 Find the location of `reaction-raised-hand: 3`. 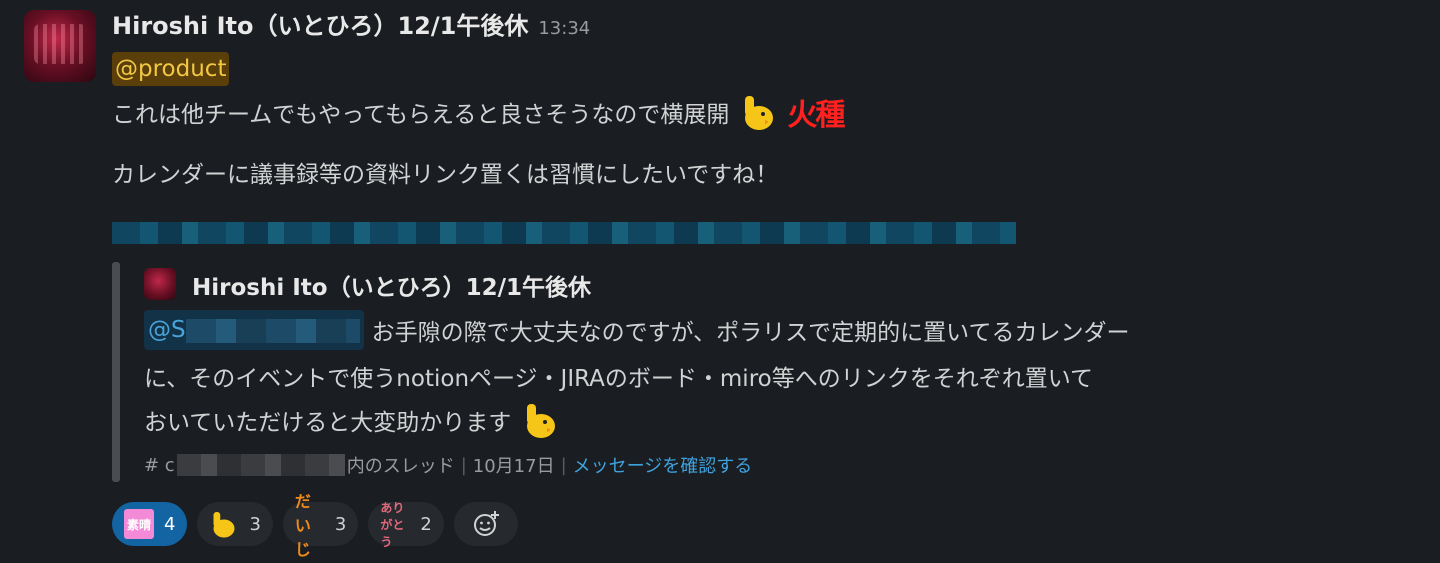

reaction-raised-hand: 3 is located at coordinates (235, 524).